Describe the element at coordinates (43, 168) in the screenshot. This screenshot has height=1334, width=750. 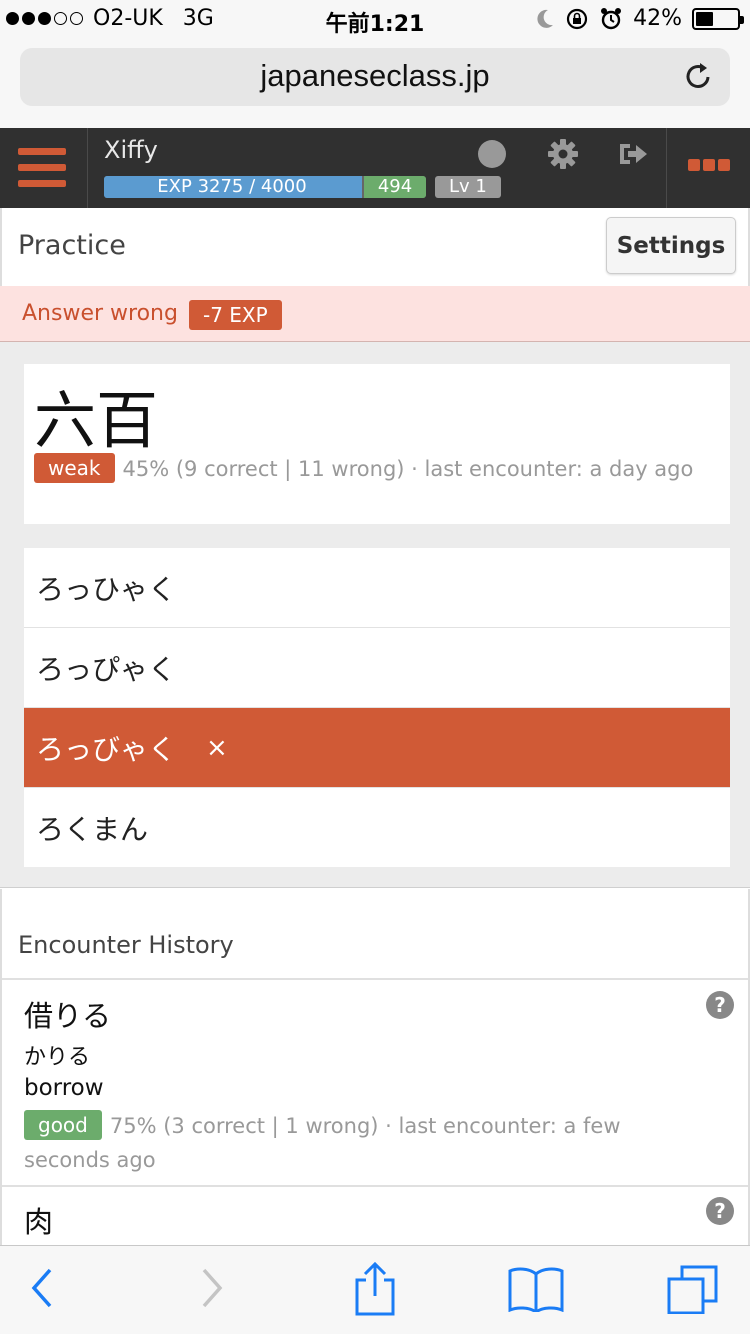
I see `menu-icon` at that location.